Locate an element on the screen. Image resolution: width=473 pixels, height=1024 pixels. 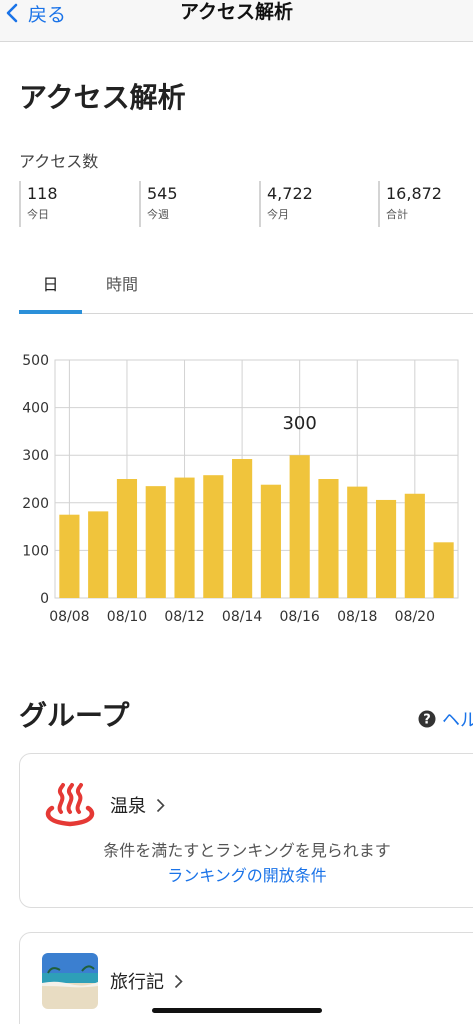
home-indicator is located at coordinates (237, 1010).